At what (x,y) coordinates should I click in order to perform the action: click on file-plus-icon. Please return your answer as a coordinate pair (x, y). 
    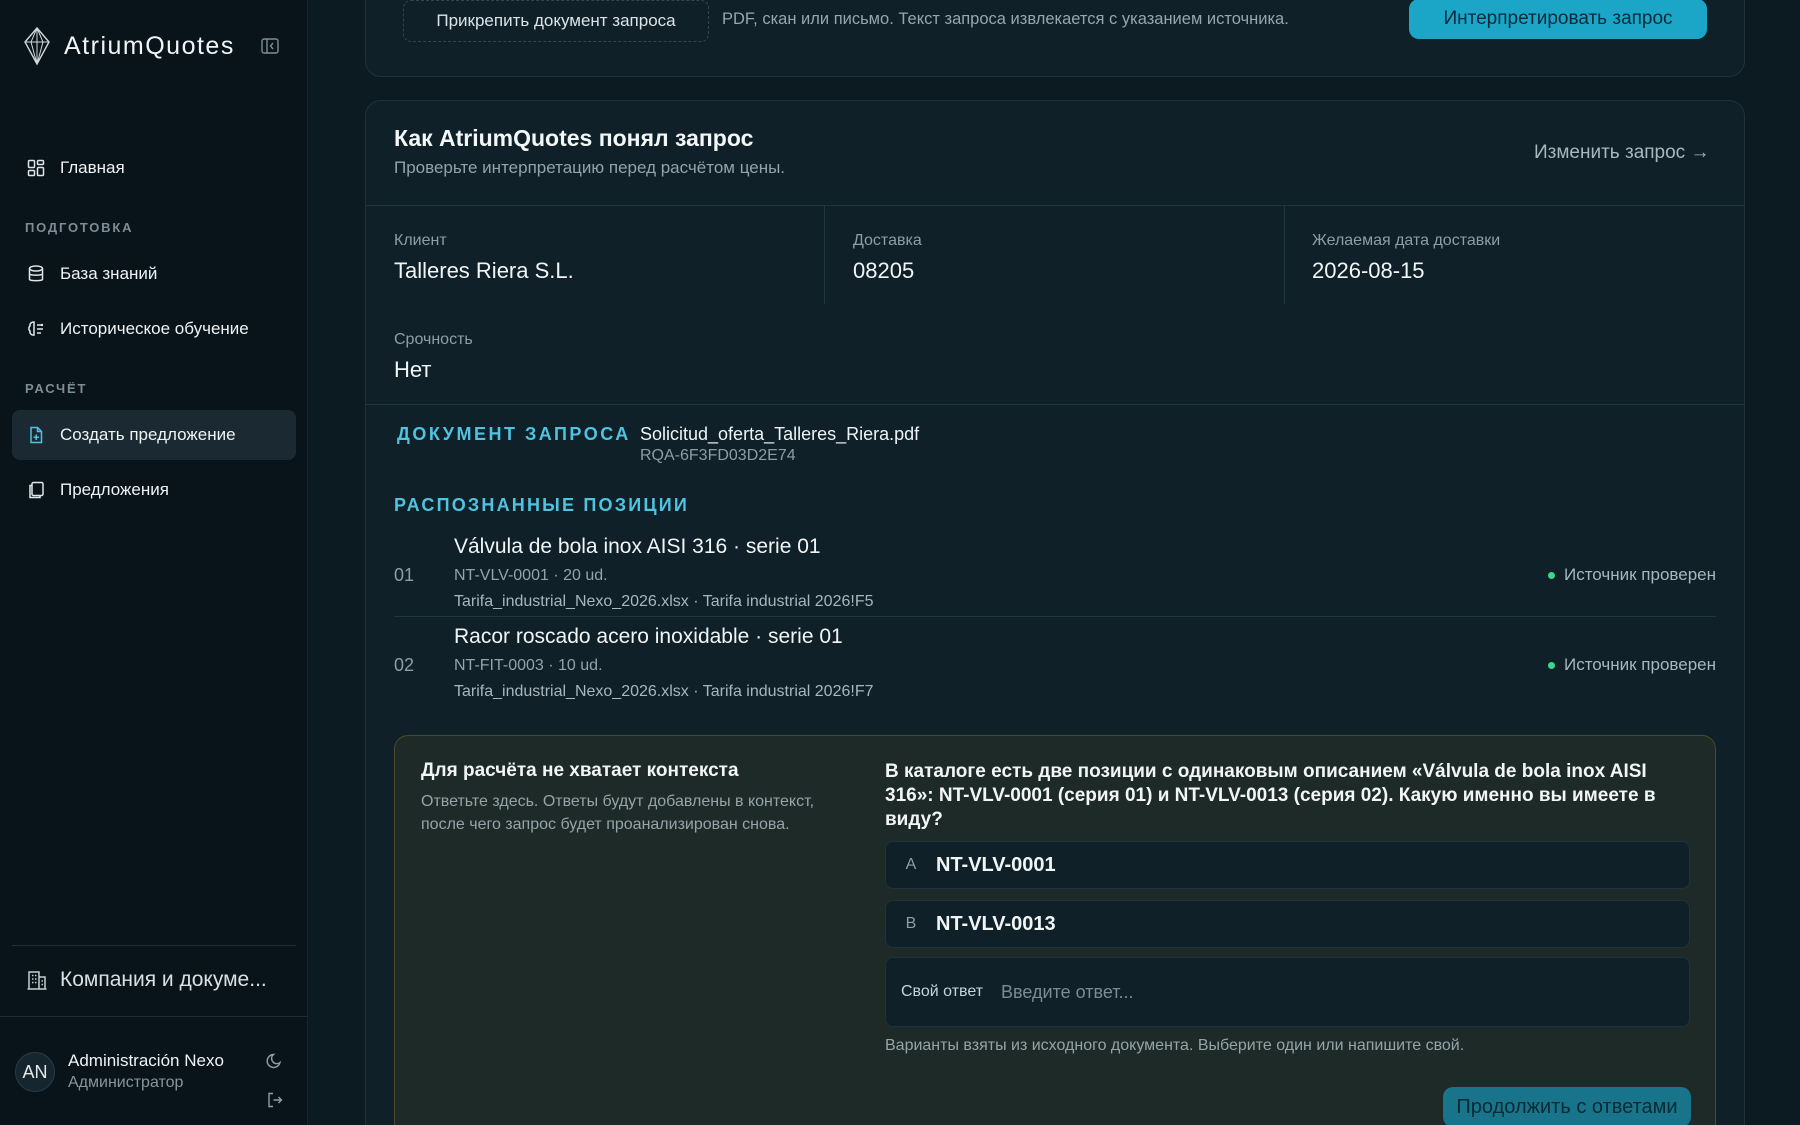
    Looking at the image, I should click on (36, 435).